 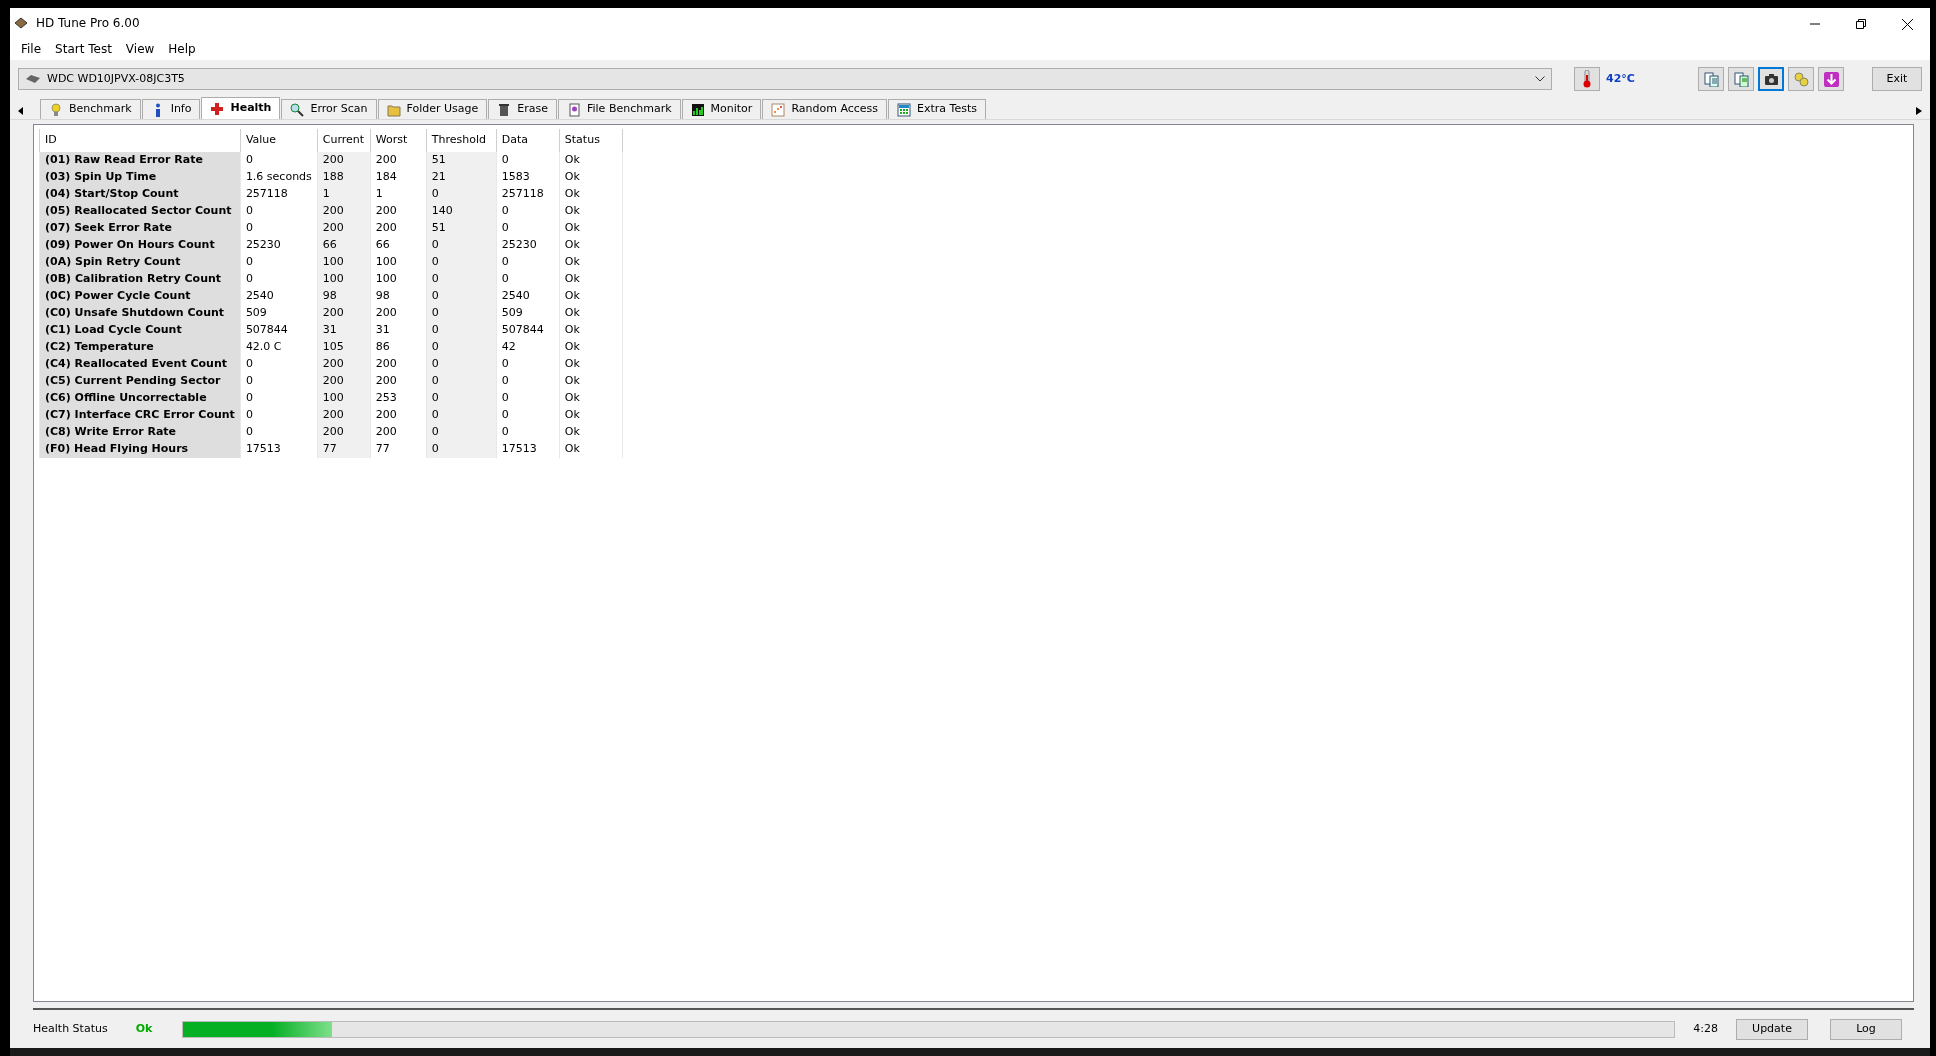 I want to click on table-cell: 140, so click(x=461, y=211).